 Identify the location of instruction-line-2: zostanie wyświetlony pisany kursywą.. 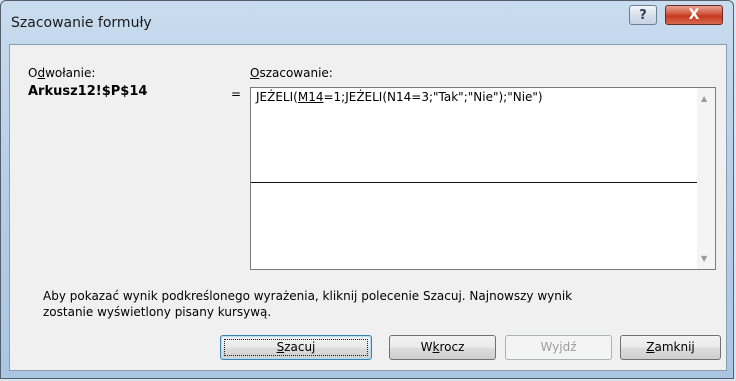
(157, 312).